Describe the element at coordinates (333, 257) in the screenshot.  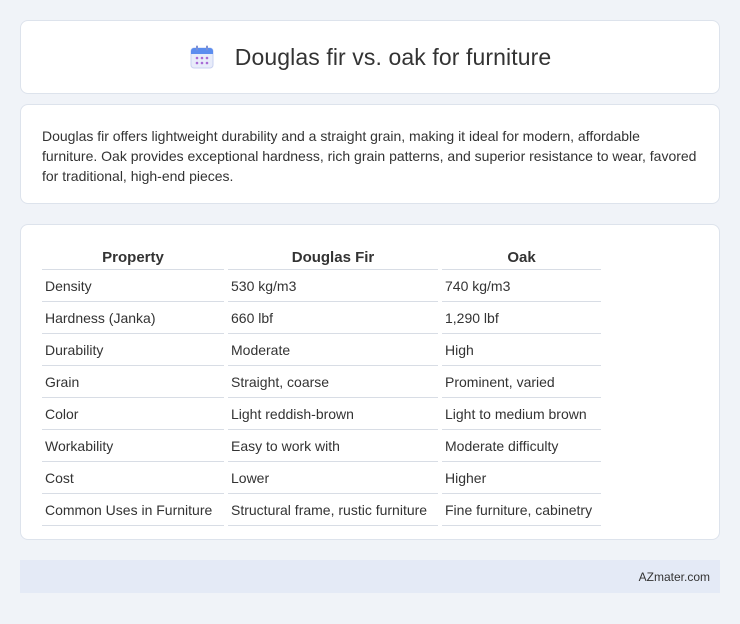
I see `header-douglas-fir: Douglas Fir` at that location.